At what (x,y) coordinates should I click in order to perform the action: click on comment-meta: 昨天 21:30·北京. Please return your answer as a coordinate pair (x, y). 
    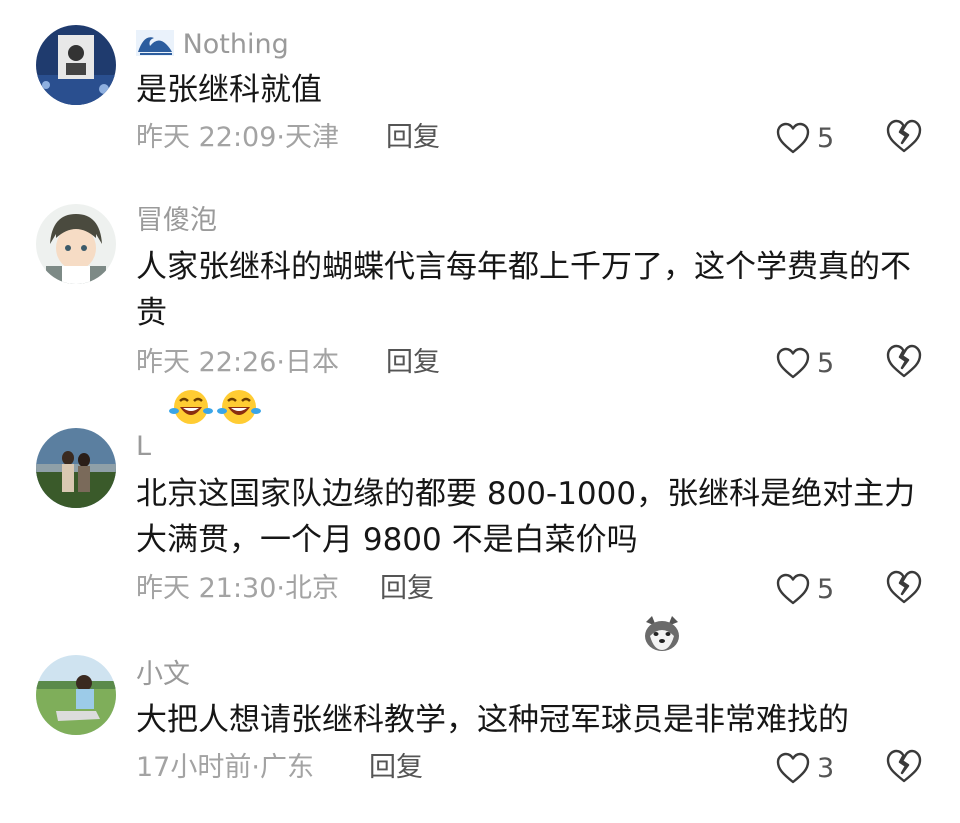
    Looking at the image, I should click on (237, 588).